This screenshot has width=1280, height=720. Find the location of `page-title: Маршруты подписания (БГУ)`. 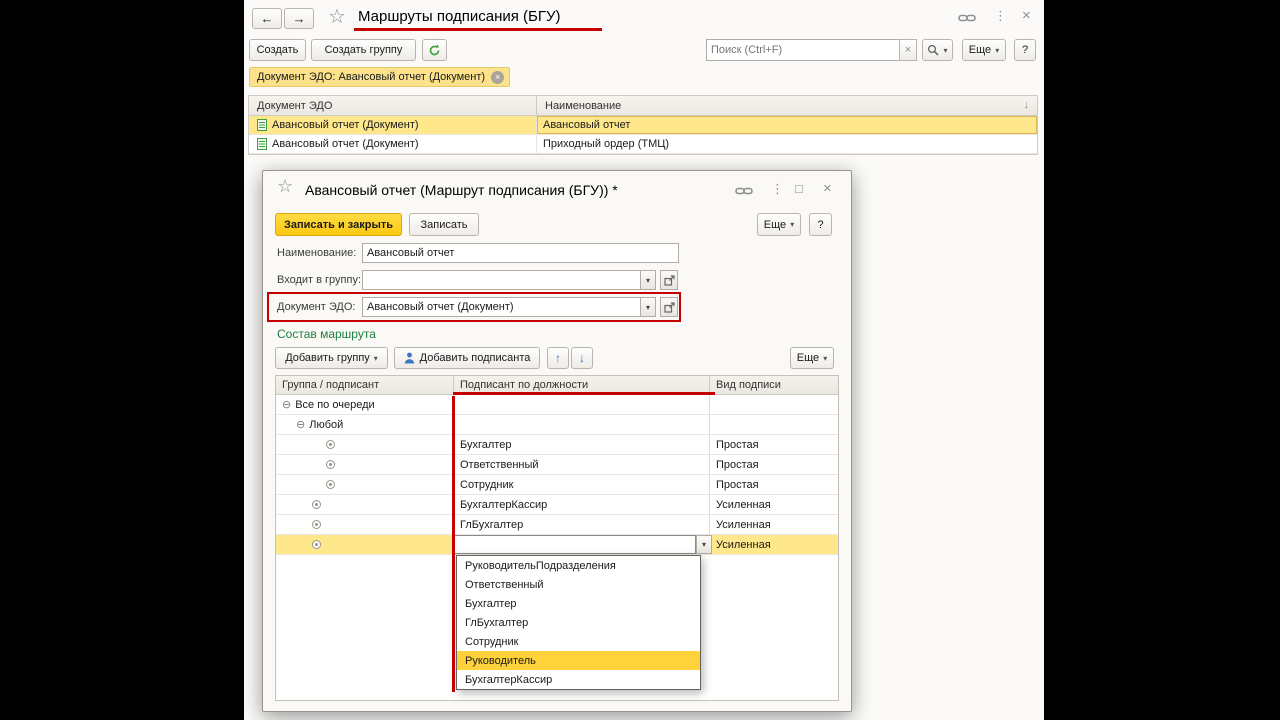

page-title: Маршруты подписания (БГУ) is located at coordinates (459, 16).